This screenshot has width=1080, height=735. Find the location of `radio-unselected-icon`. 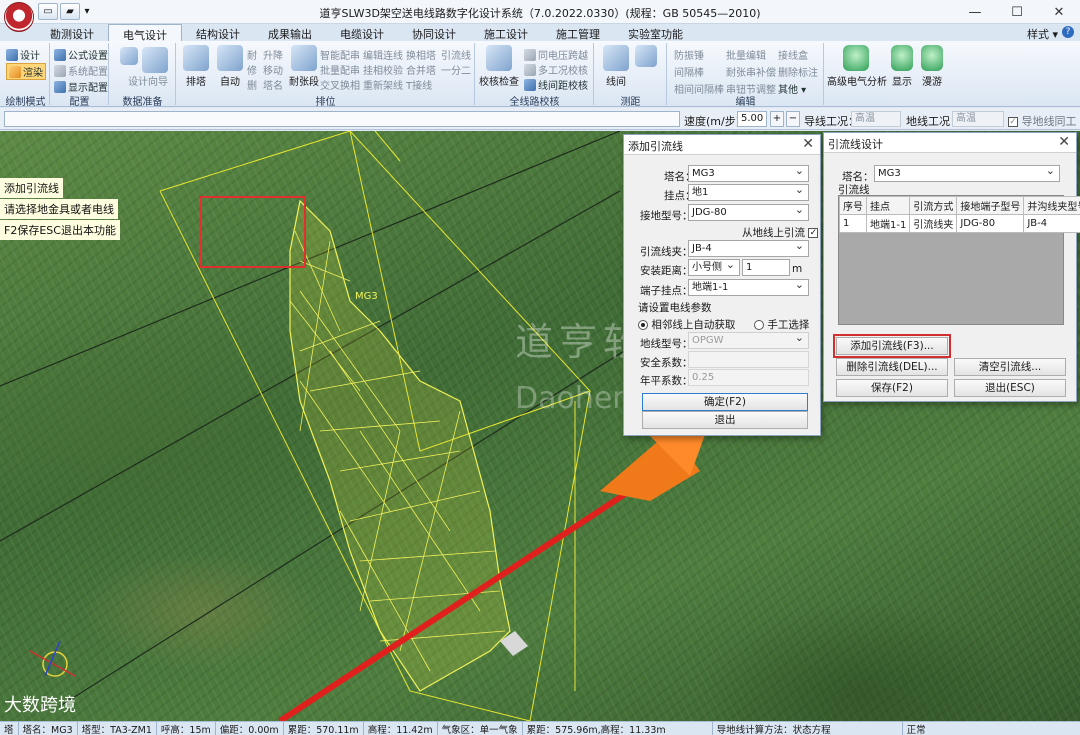

radio-unselected-icon is located at coordinates (759, 325).